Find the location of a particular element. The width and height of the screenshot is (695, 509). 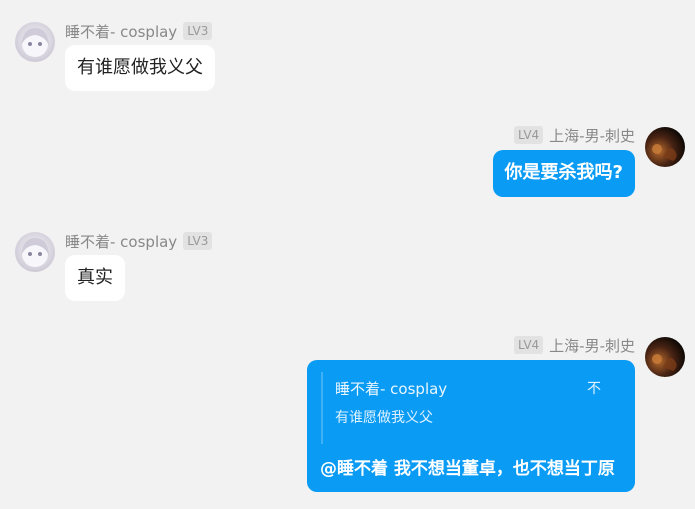

quoted-message: 睡不着- cosplay 不 有谁愿做我义父 is located at coordinates (471, 408).